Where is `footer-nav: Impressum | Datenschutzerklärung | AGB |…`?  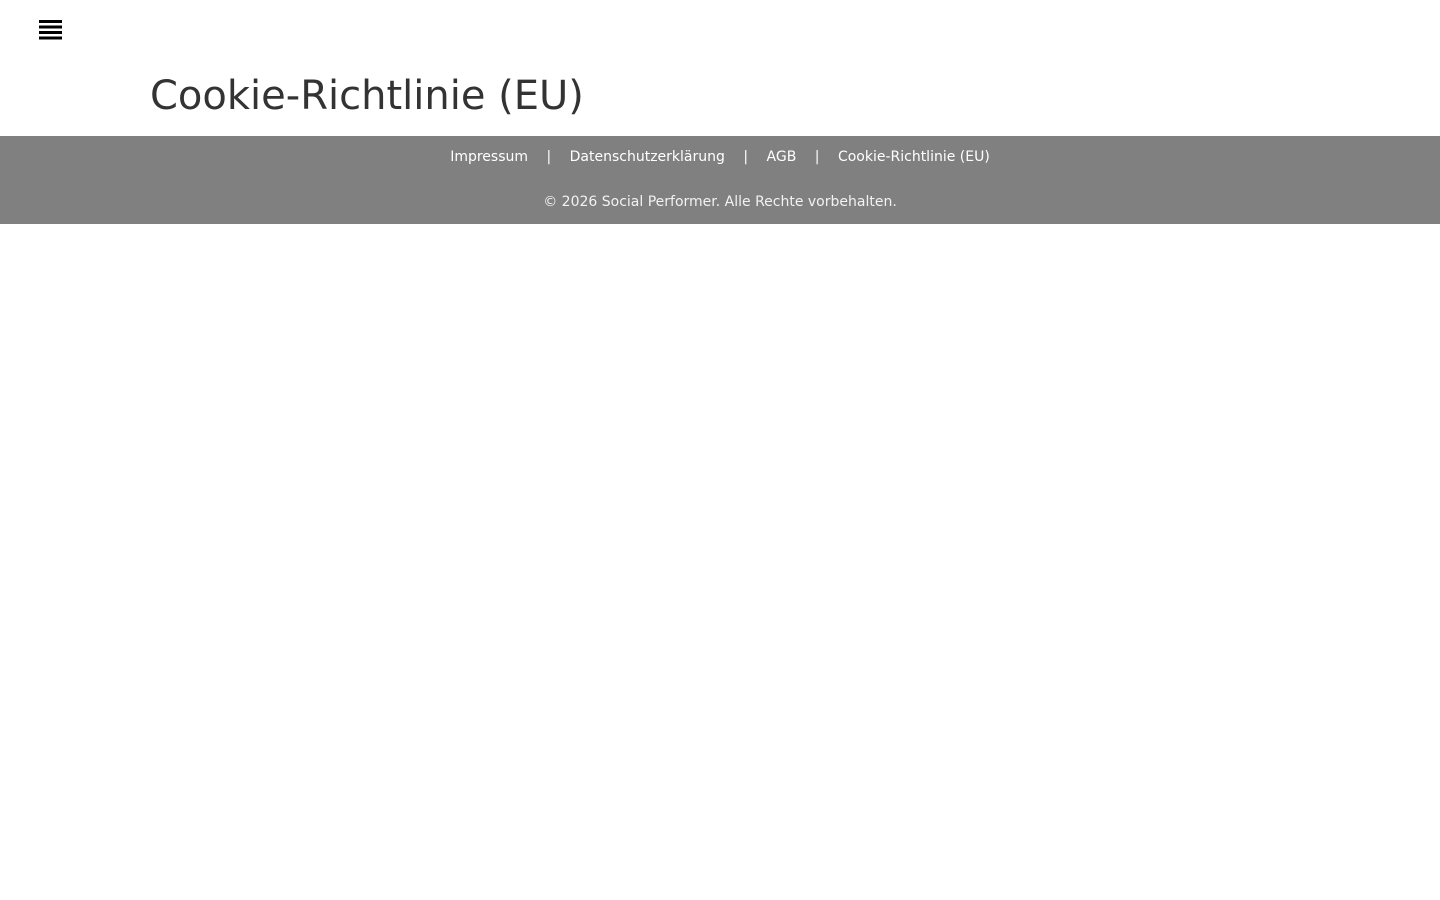
footer-nav: Impressum | Datenschutzerklärung | AGB |… is located at coordinates (720, 157).